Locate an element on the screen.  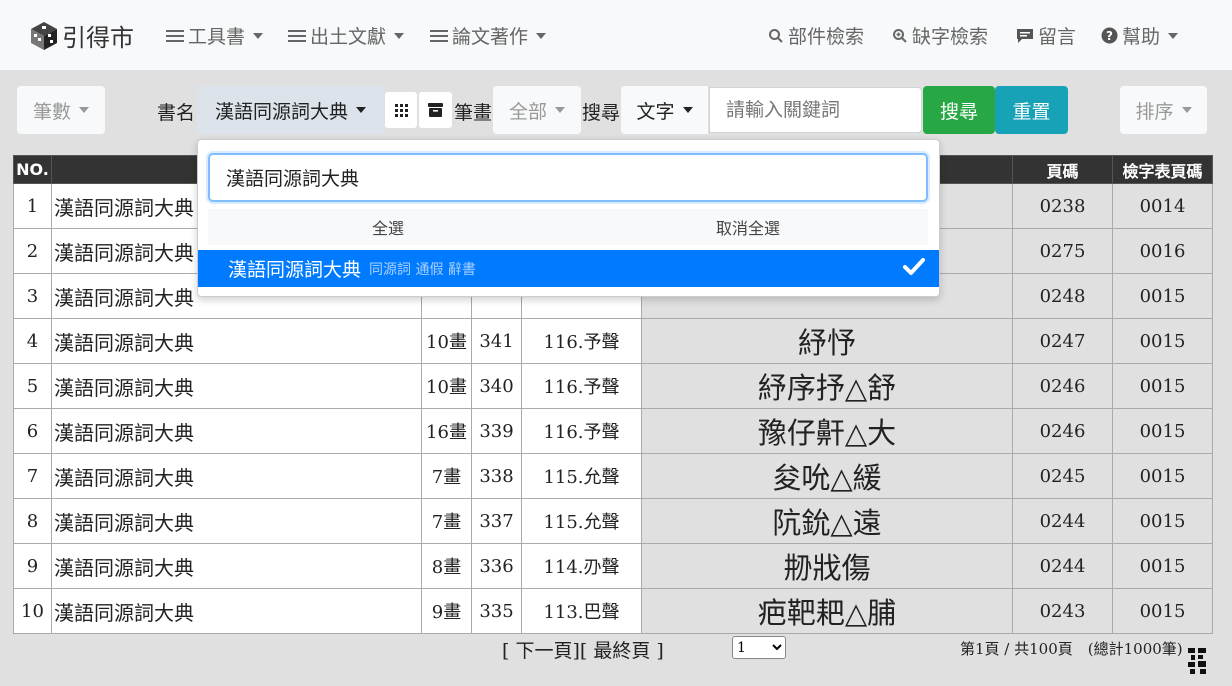
brand-name: 引得市 is located at coordinates (98, 38).